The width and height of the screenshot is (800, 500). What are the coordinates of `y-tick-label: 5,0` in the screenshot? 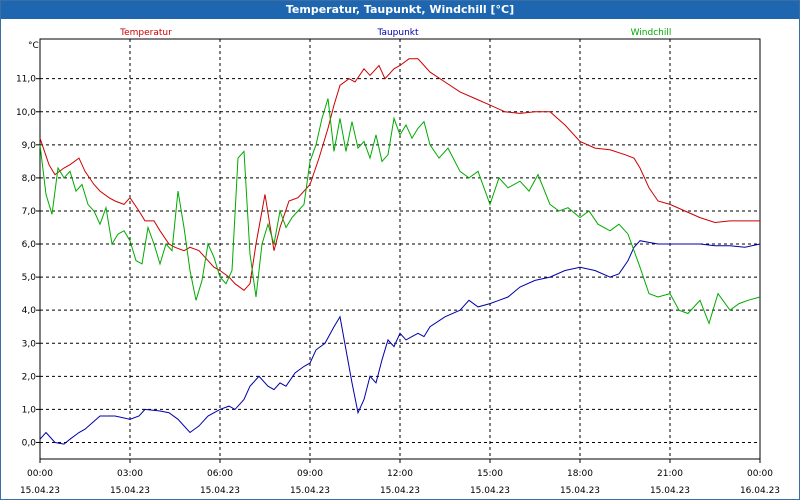 It's located at (29, 278).